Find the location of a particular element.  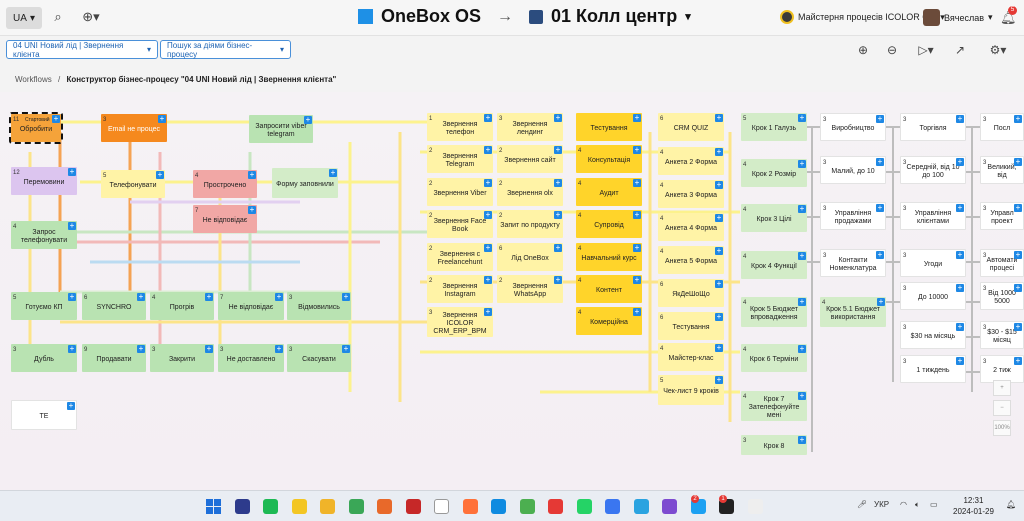

workflow-node: 6 CRM QUIZ + is located at coordinates (691, 127).